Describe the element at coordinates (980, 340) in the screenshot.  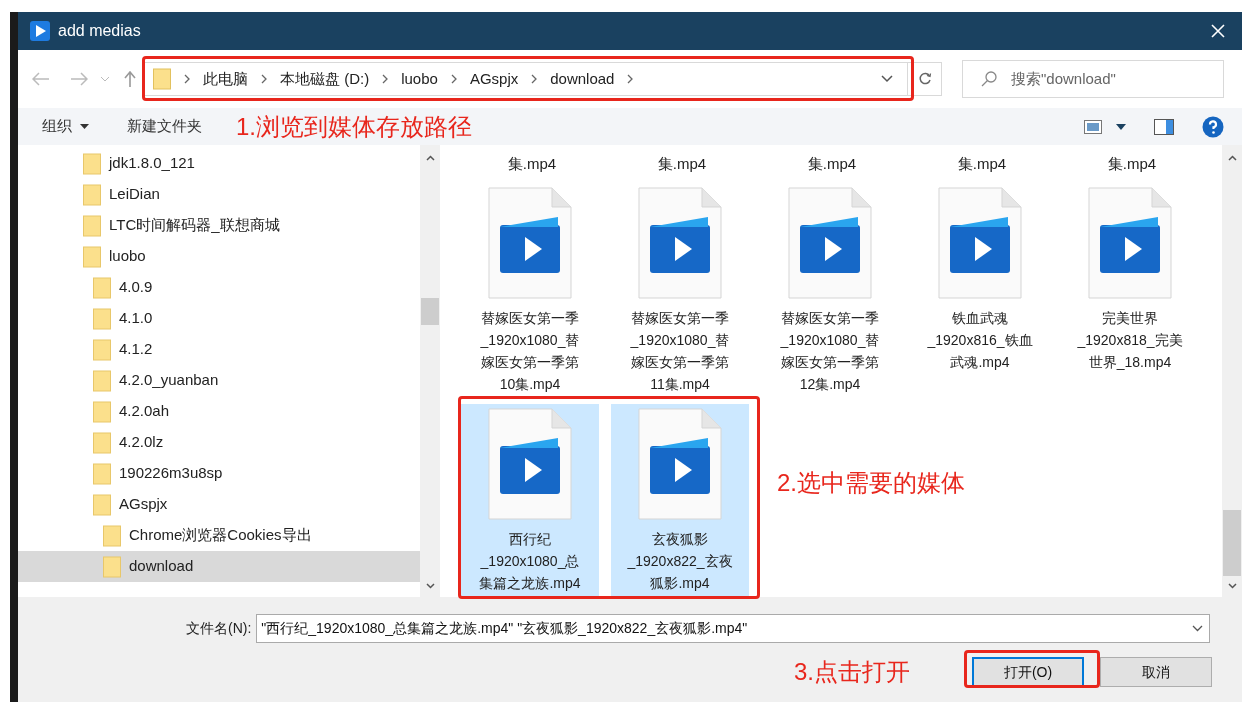
I see `file-name: 铁血武魂 _1920x816_铁血 武魂.mp4` at that location.